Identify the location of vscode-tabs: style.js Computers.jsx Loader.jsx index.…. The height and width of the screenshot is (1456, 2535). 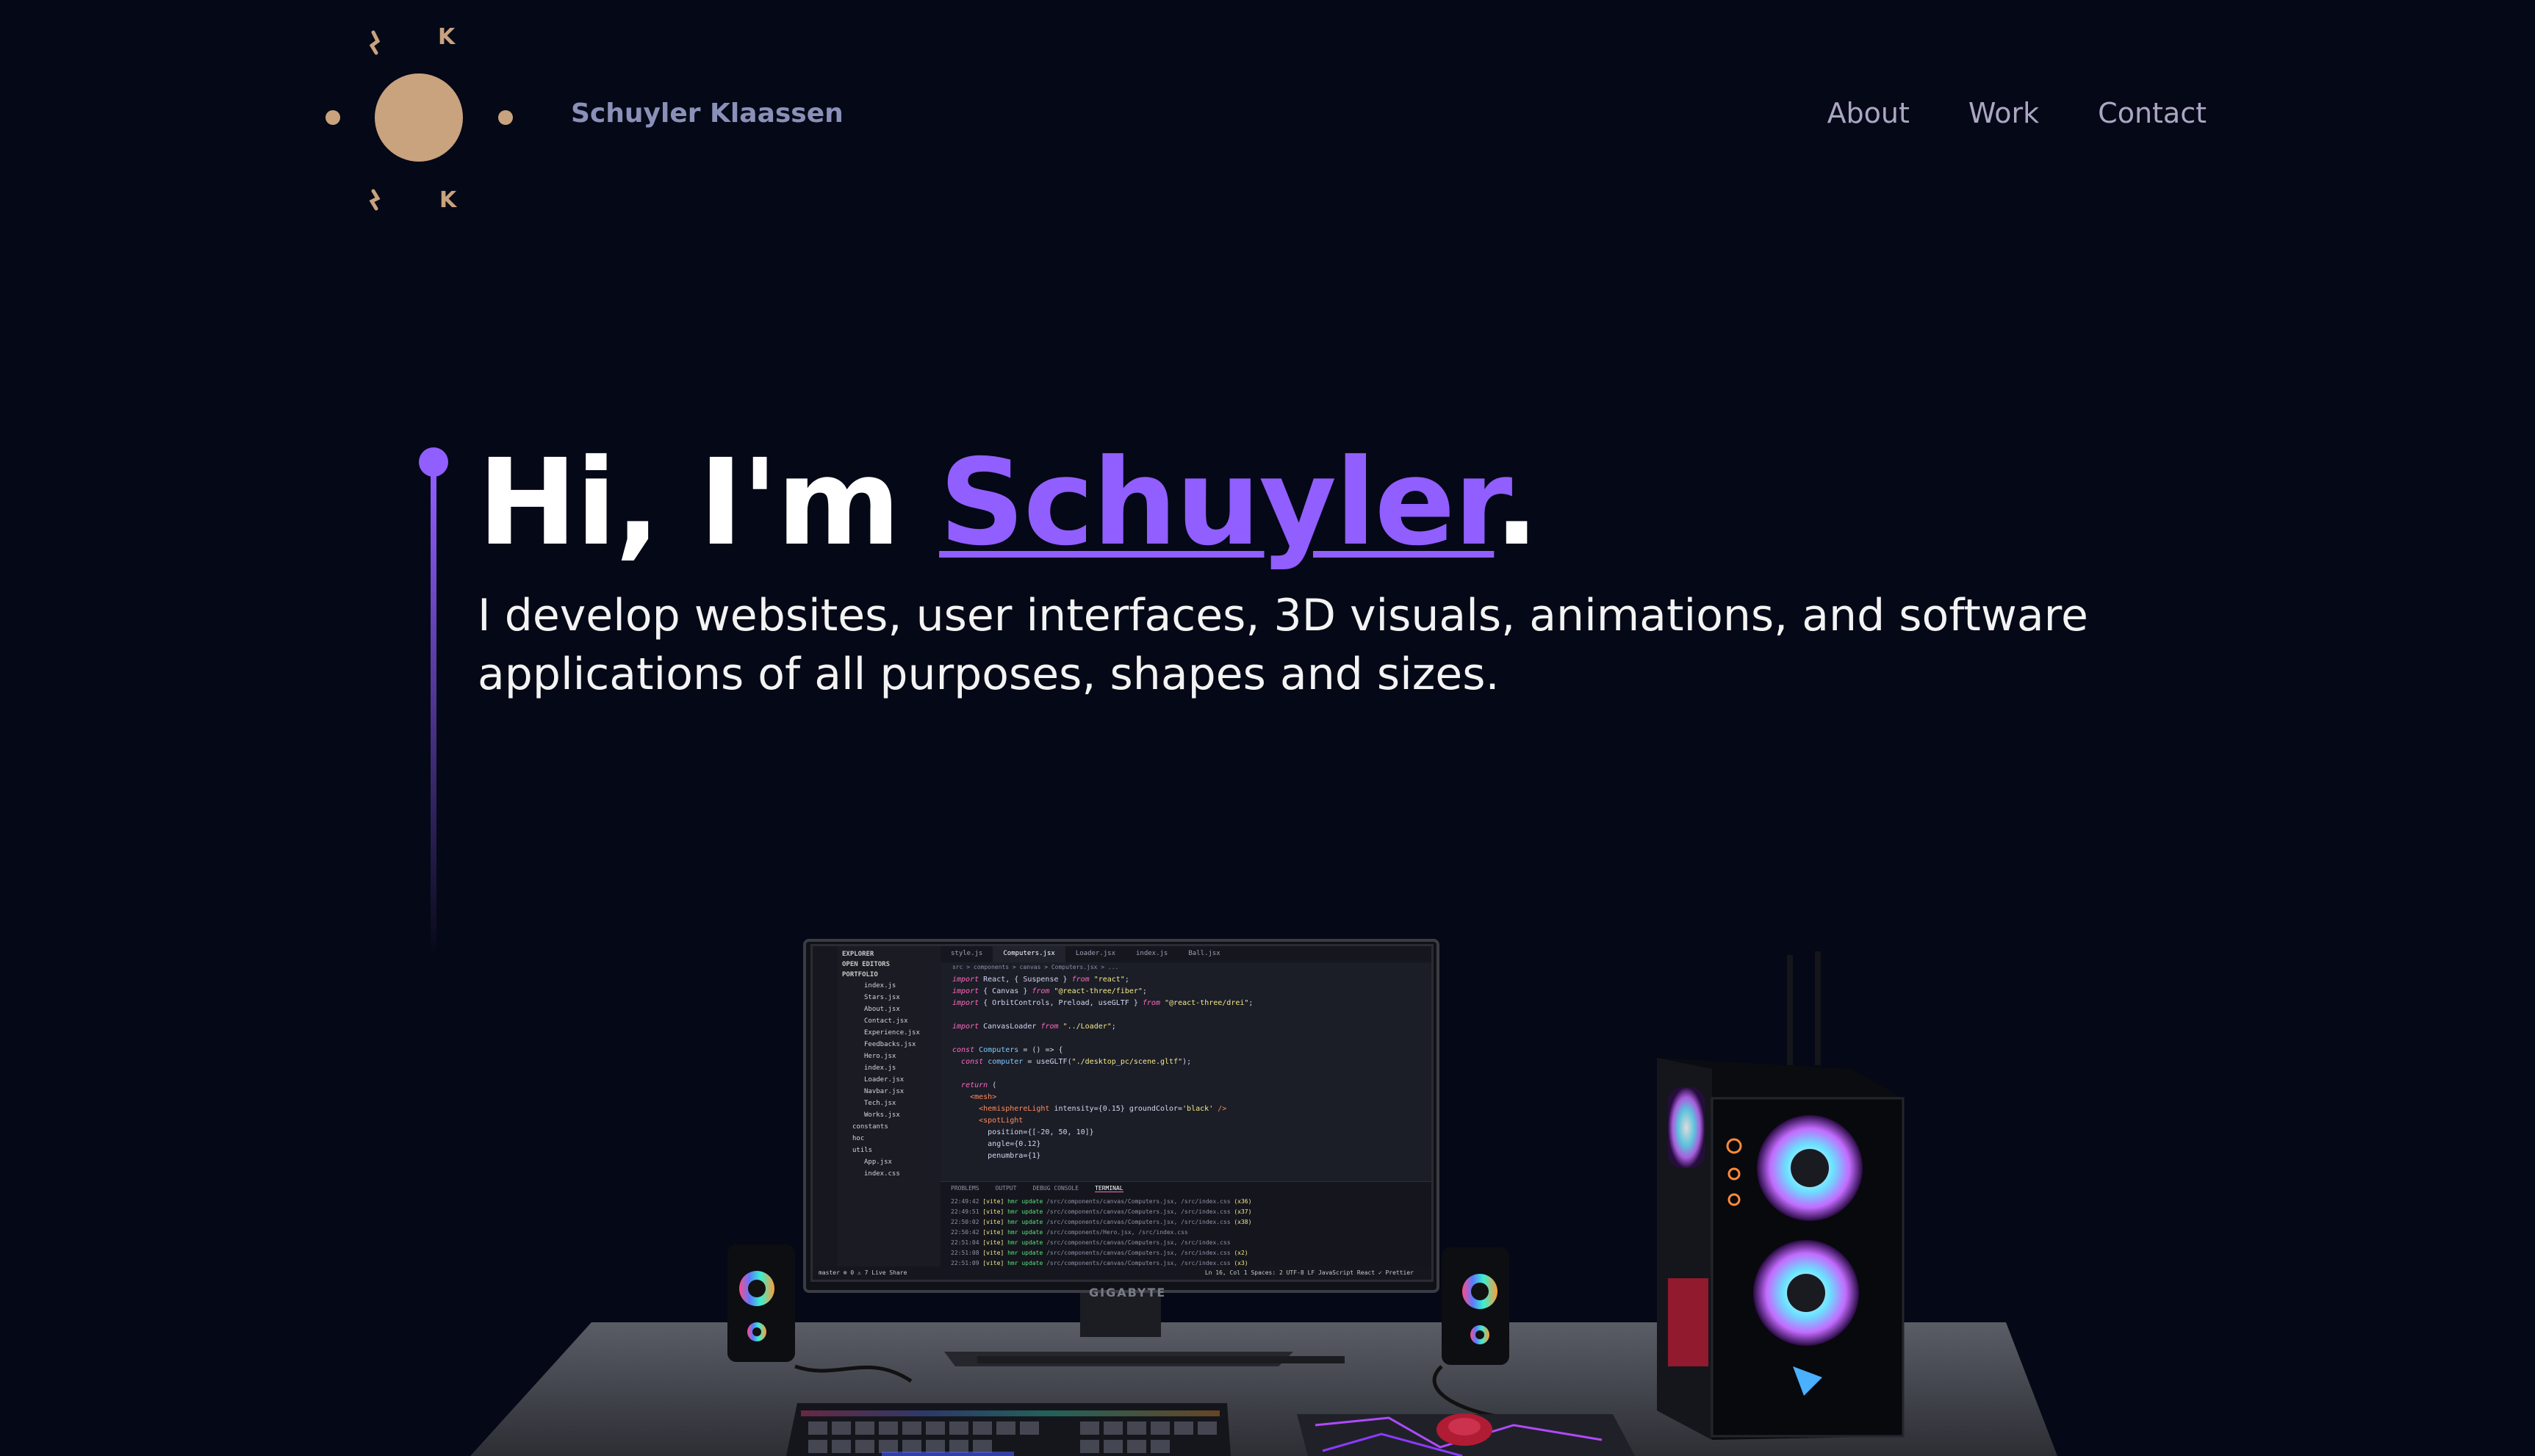
(1186, 954).